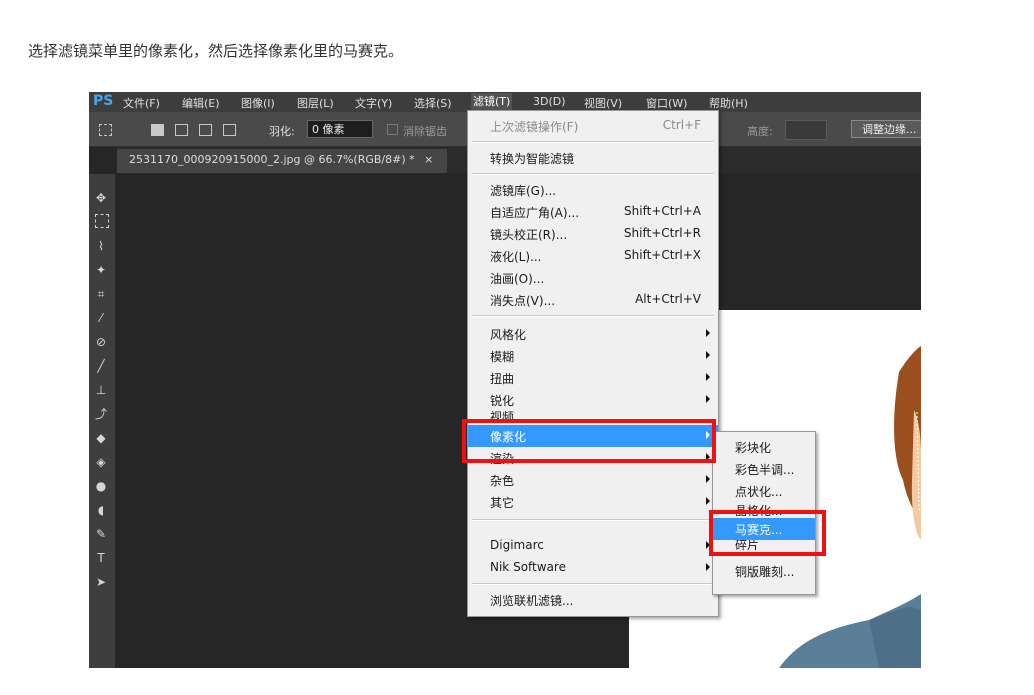 Image resolution: width=1034 pixels, height=695 pixels. I want to click on menu-item-liquify: 液化(L)... Shift+Ctrl+X, so click(593, 256).